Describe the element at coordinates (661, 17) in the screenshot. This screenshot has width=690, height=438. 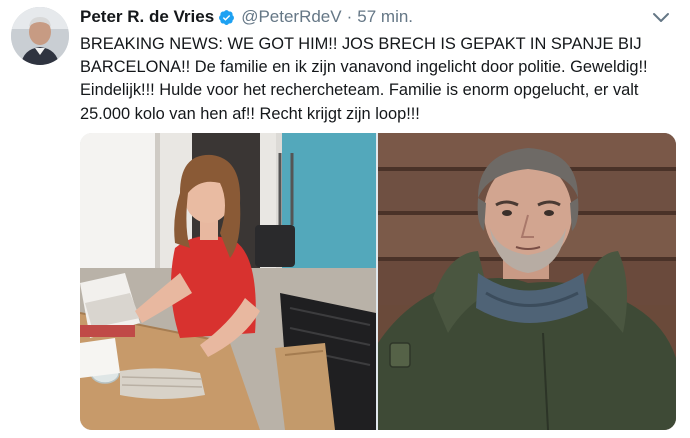
I see `chevron-down-icon` at that location.